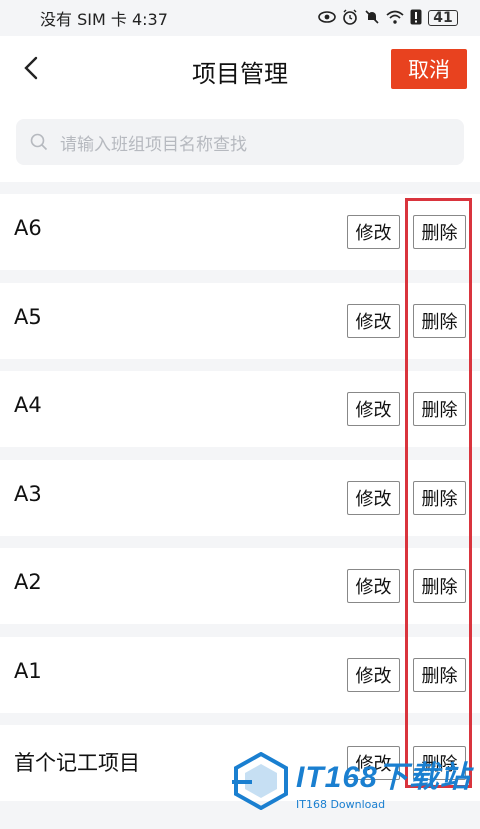  I want to click on watermark-sub: IT168 Download, so click(341, 804).